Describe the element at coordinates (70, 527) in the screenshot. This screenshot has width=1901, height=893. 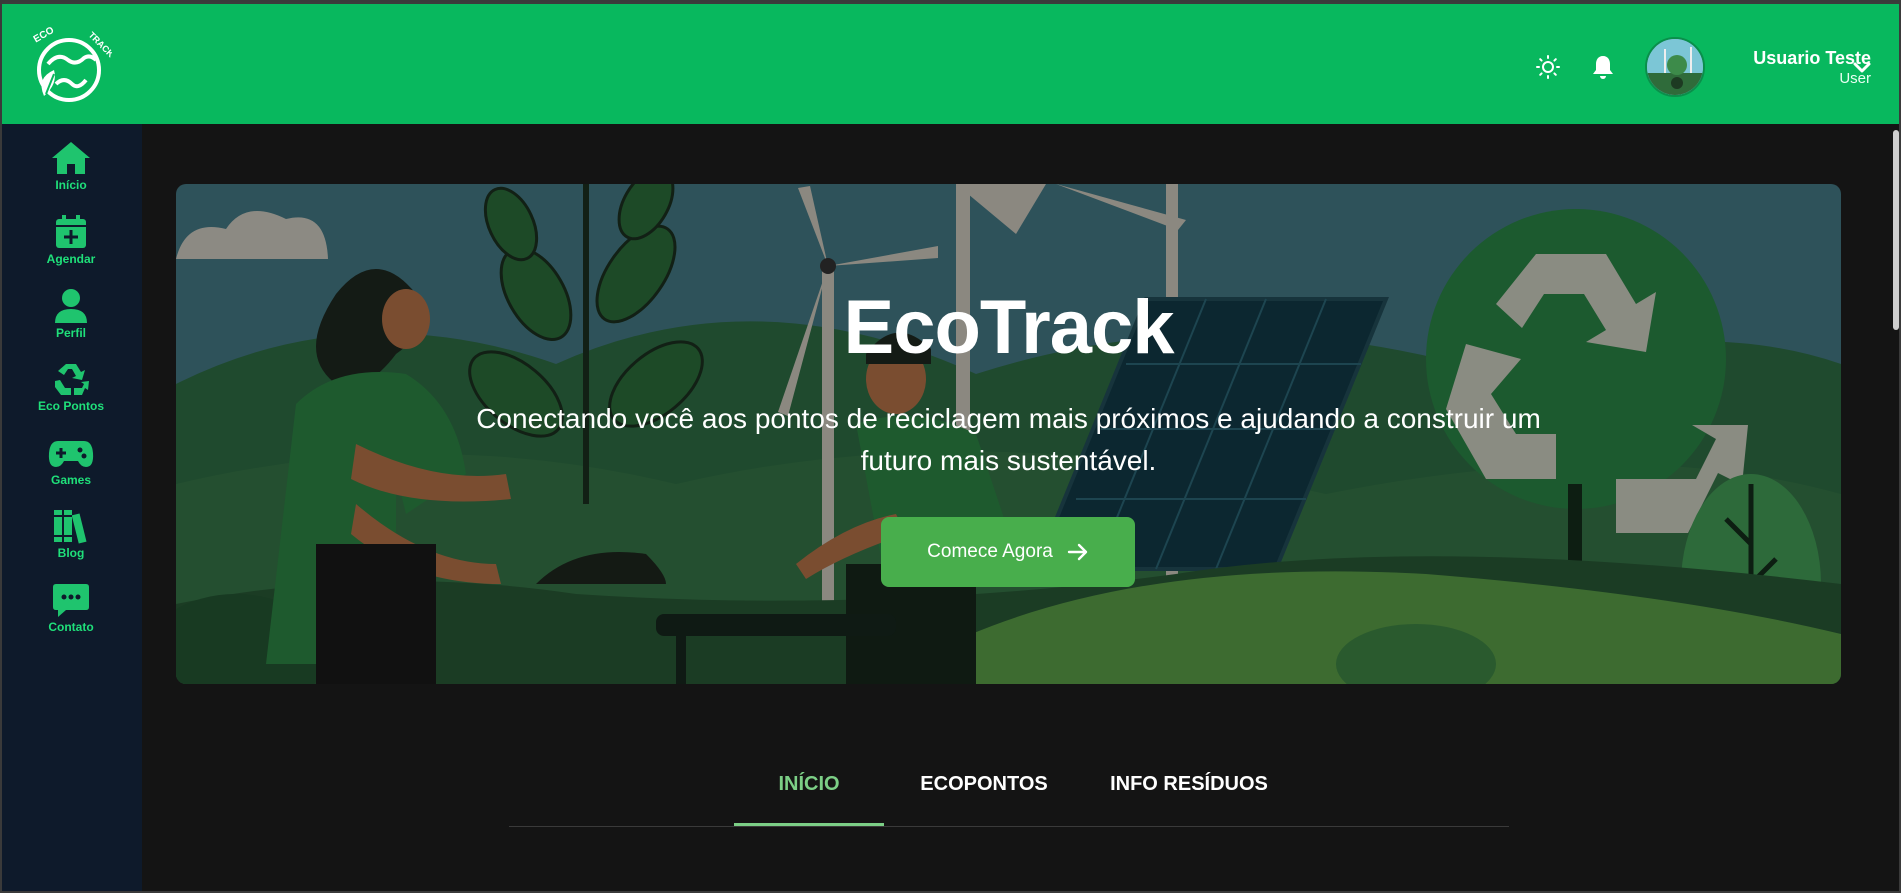
I see `books-icon` at that location.